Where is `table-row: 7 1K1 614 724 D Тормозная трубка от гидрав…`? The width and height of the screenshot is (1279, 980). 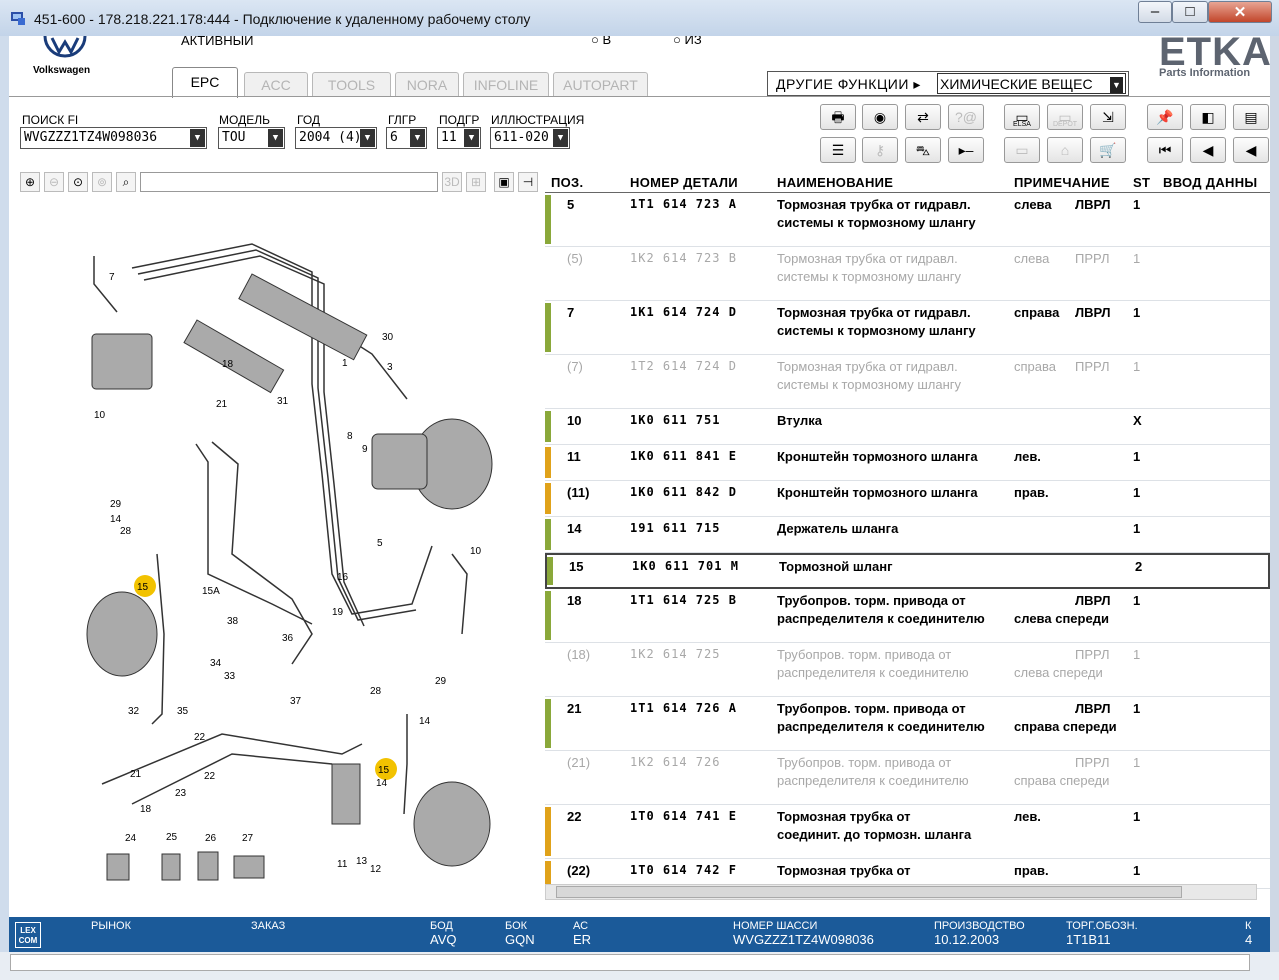
table-row: 7 1K1 614 724 D Тормозная трубка от гидрав… is located at coordinates (907, 328).